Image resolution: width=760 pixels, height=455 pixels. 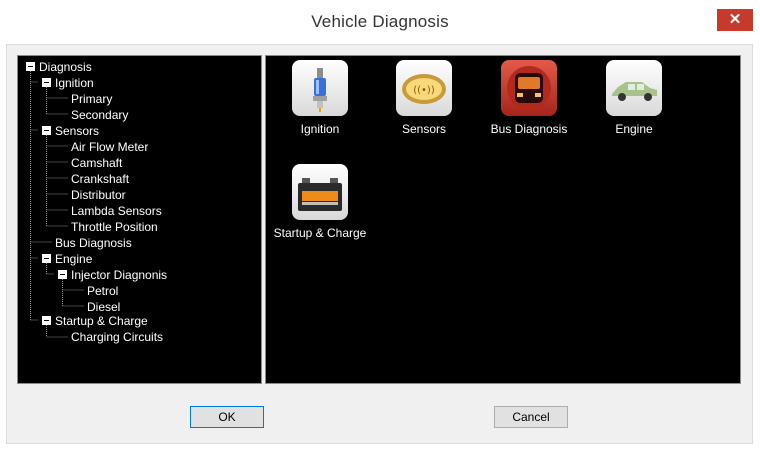 What do you see at coordinates (114, 227) in the screenshot?
I see `tree-item-throttle-position: Throttle Position` at bounding box center [114, 227].